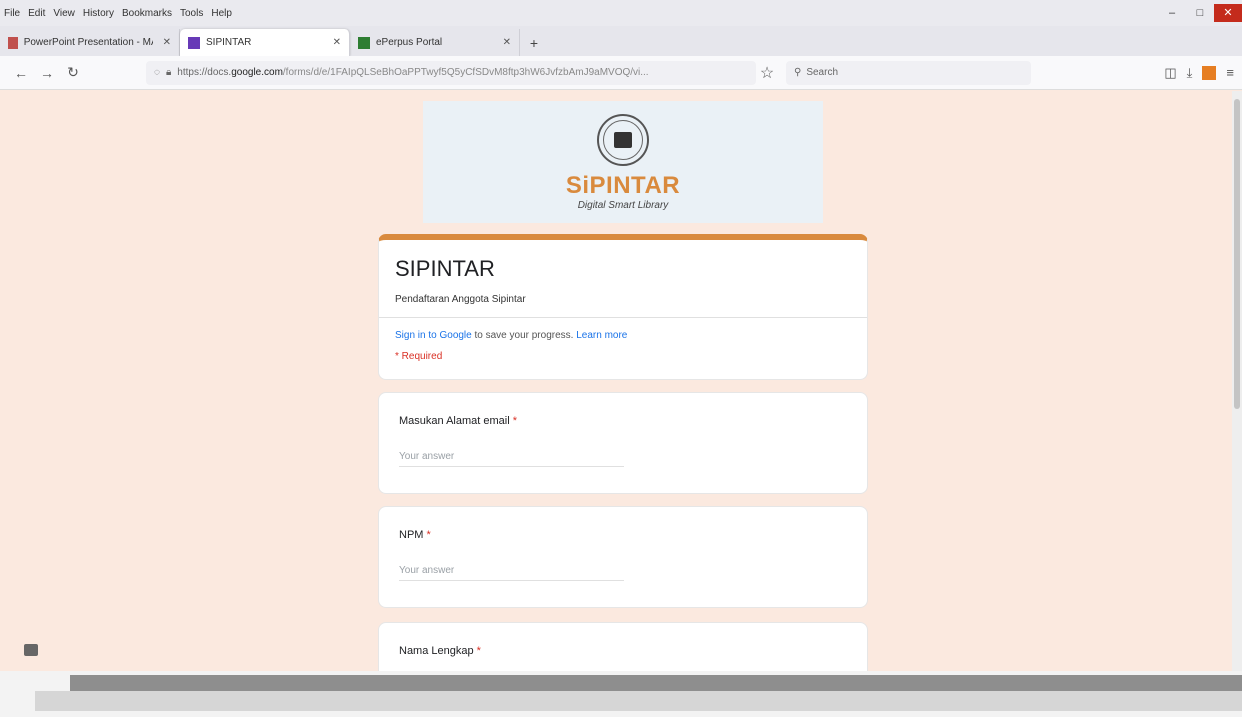 This screenshot has height=717, width=1242. What do you see at coordinates (229, 42) in the screenshot?
I see `tab-label: SIPINTAR` at bounding box center [229, 42].